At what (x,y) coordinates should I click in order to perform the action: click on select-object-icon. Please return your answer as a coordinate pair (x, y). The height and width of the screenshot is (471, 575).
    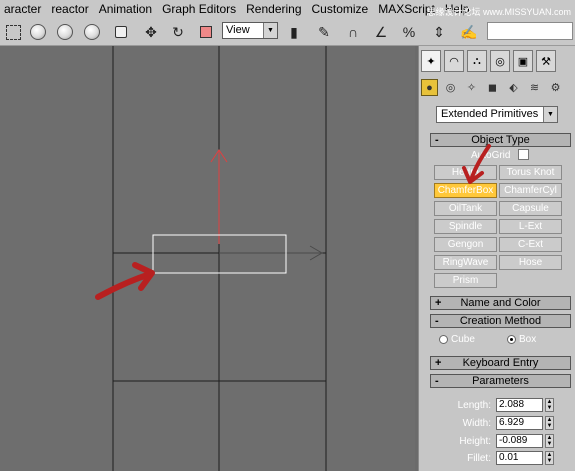
    Looking at the image, I should click on (121, 32).